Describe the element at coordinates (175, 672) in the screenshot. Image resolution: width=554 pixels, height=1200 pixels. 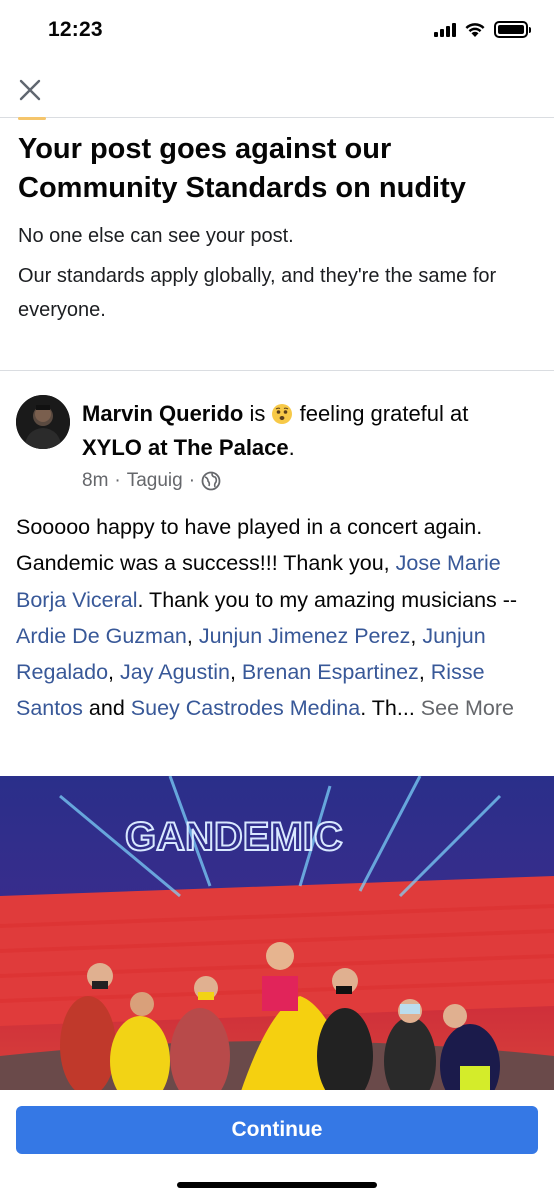
I see `tag-link: Jay Agustin` at that location.